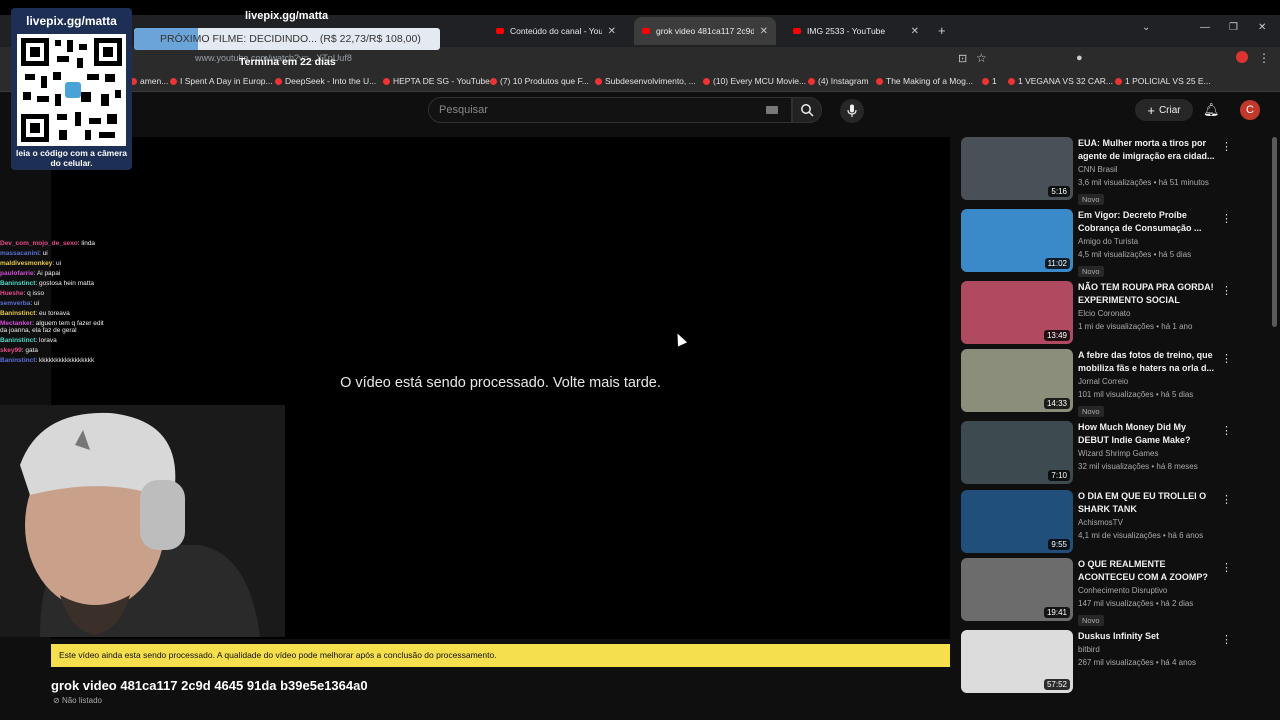 The width and height of the screenshot is (1280, 720). I want to click on extension-icon: ●, so click(1079, 58).